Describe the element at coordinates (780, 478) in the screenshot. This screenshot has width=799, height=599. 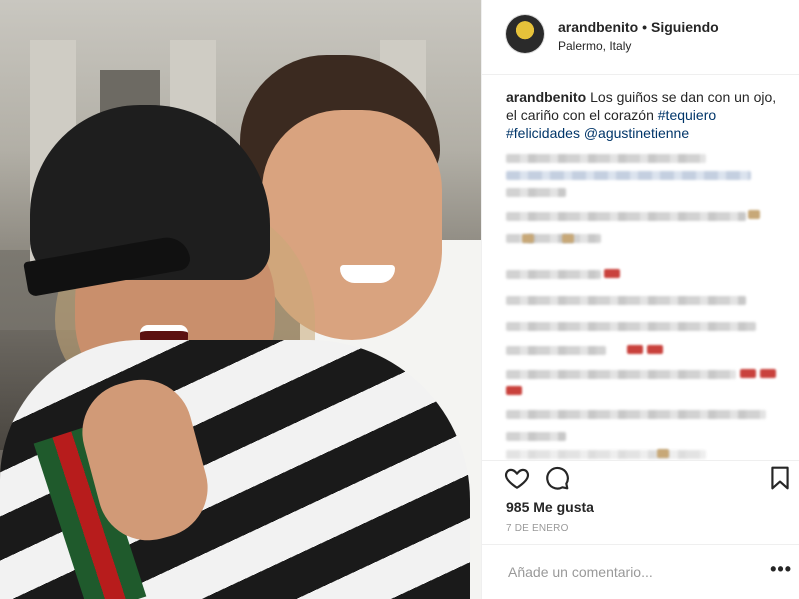
I see `bookmark-icon` at that location.